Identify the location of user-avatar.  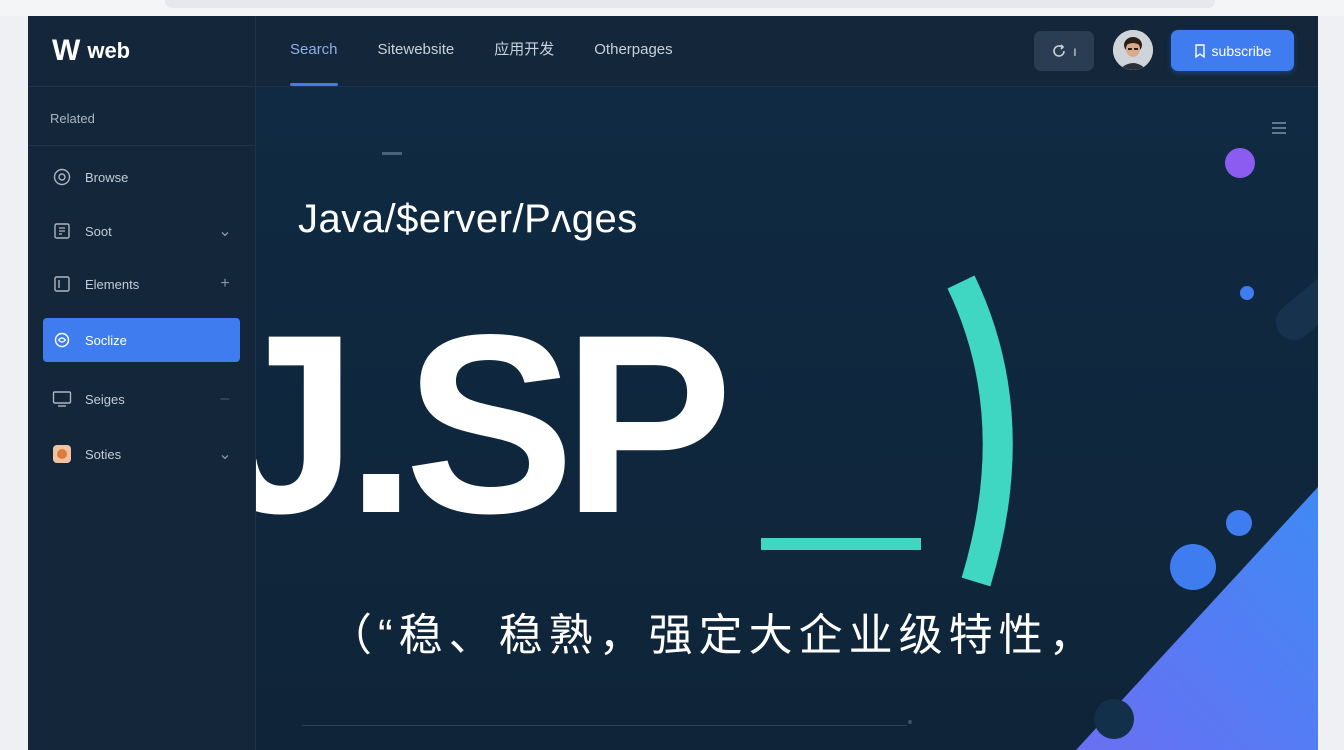
(1133, 50).